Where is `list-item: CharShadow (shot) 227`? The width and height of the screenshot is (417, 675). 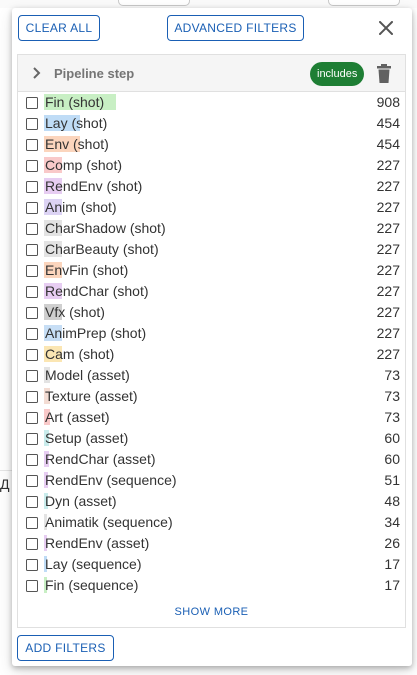 list-item: CharShadow (shot) 227 is located at coordinates (211, 228).